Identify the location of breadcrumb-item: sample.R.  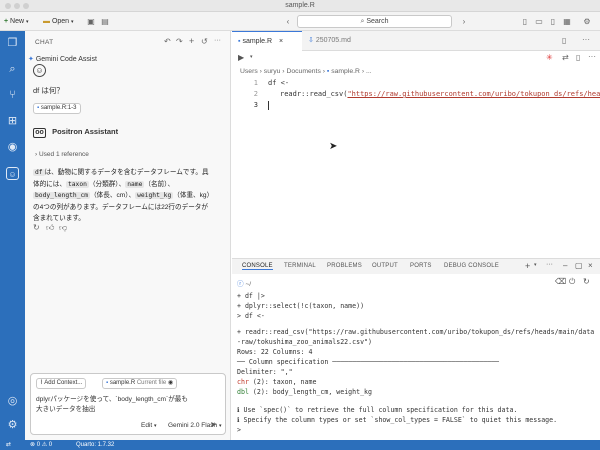
(345, 71).